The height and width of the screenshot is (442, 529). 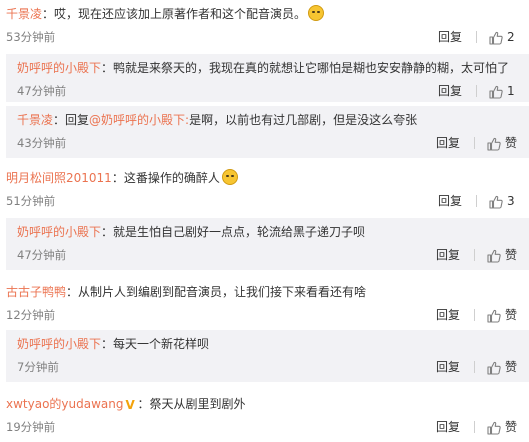 I want to click on comment-text-line: 古古子鸭鸭：从制片人到编剧到配音演员，让我们接下来看看还有啥, so click(x=264, y=293).